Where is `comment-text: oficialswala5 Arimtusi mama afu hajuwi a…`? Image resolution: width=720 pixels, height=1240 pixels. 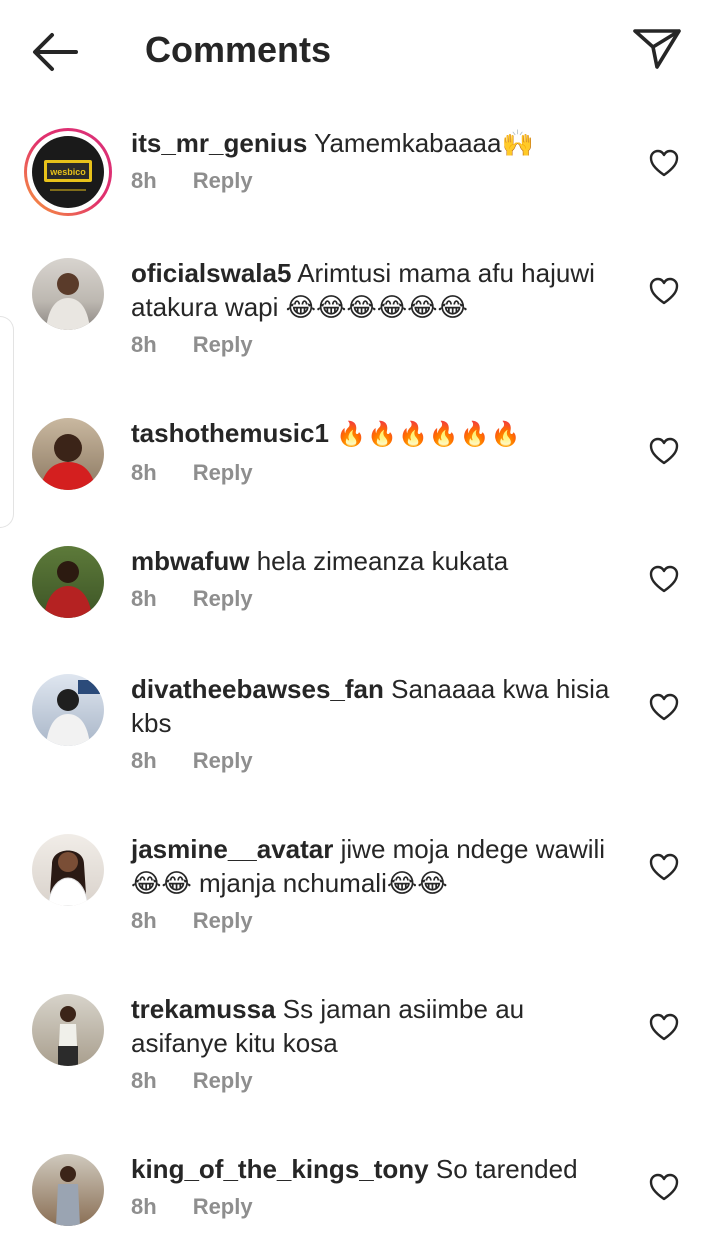
comment-text: oficialswala5 Arimtusi mama afu hajuwi a… is located at coordinates (378, 290).